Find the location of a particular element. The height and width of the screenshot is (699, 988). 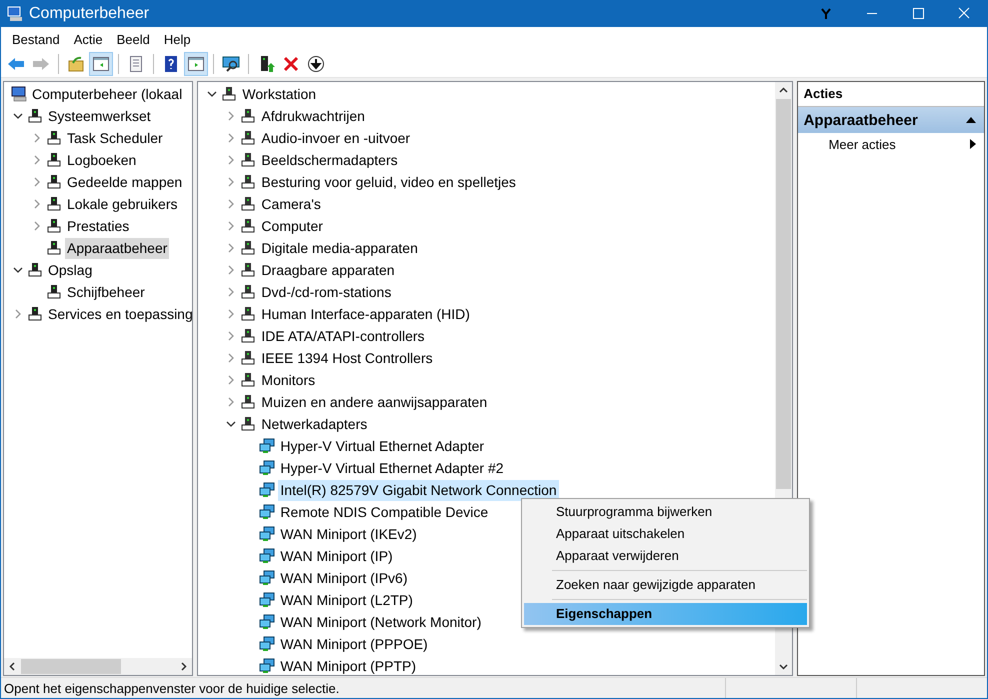

tree-item: Netwerkadapters is located at coordinates (314, 424).